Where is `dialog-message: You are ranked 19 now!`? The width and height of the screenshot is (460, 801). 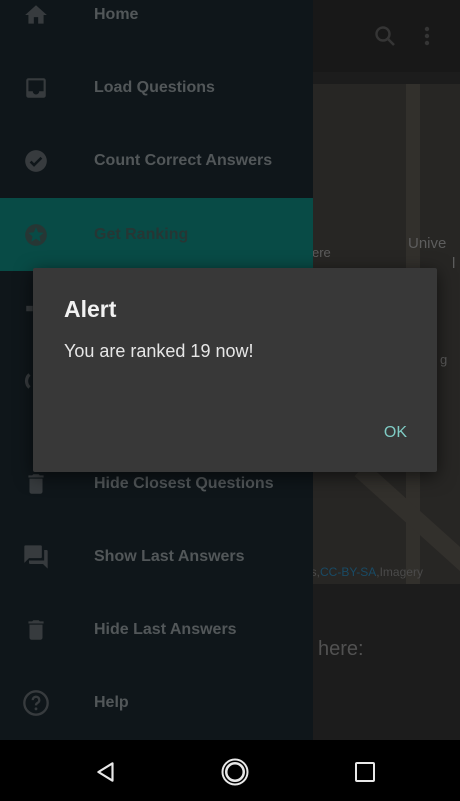
dialog-message: You are ranked 19 now! is located at coordinates (159, 351).